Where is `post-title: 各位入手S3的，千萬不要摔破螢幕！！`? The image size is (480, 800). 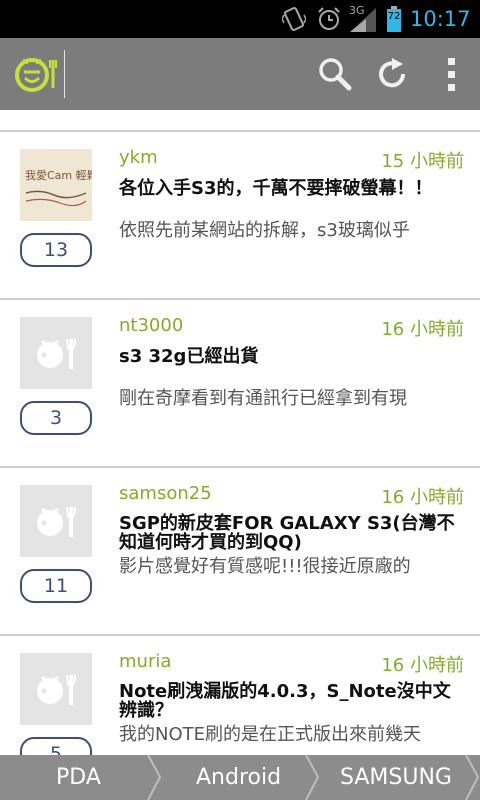 post-title: 各位入手S3的，千萬不要摔破螢幕！！ is located at coordinates (276, 188).